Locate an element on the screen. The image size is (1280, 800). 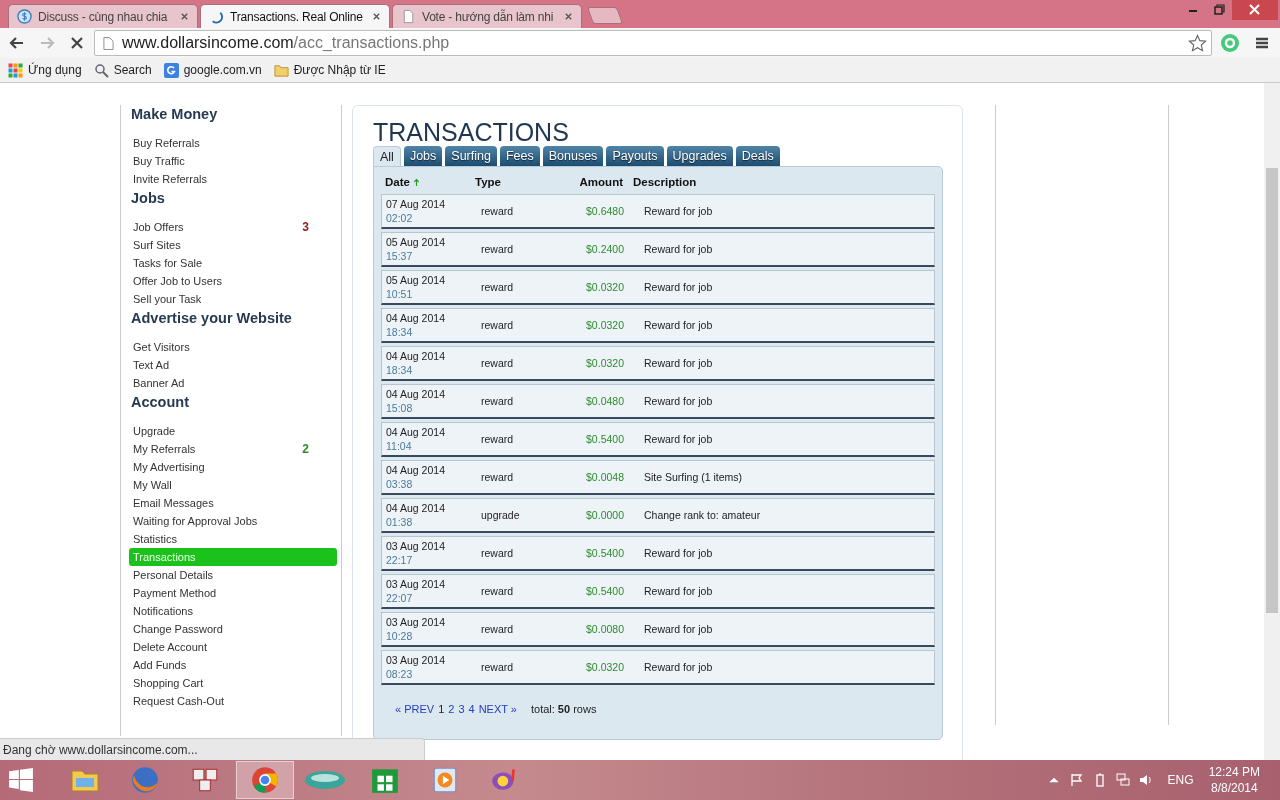
sidebar-item: Buy Referrals is located at coordinates (233, 143).